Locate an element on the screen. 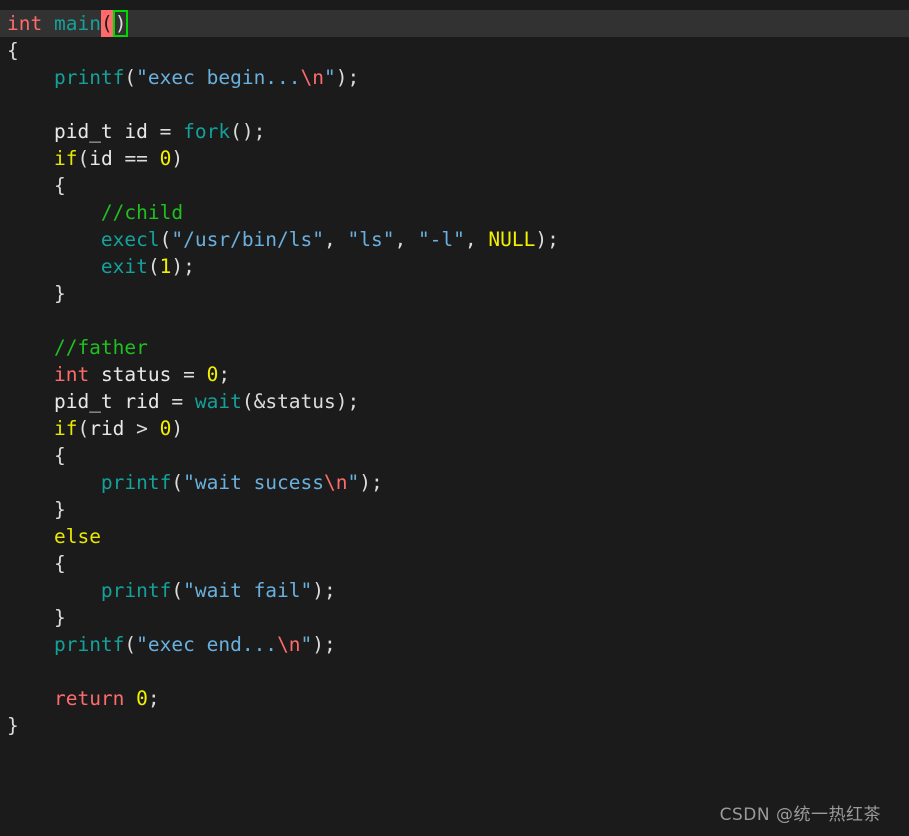 This screenshot has height=836, width=909. code-line-17: { is located at coordinates (454, 455).